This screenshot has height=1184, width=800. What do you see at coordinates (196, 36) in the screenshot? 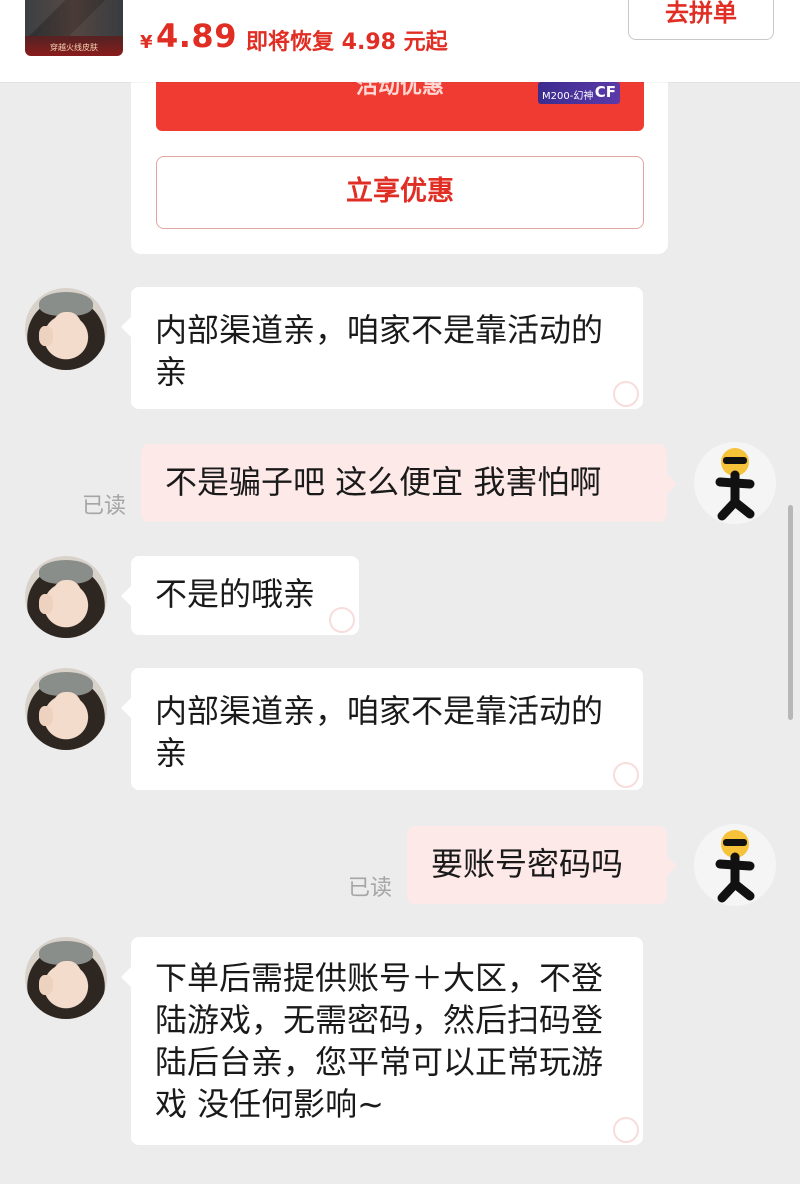
I see `price-value: 4.89` at bounding box center [196, 36].